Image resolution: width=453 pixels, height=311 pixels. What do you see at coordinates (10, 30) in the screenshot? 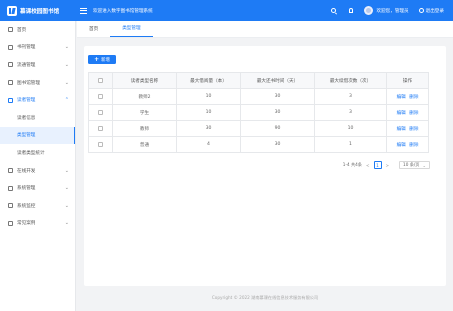
I see `home-icon` at bounding box center [10, 30].